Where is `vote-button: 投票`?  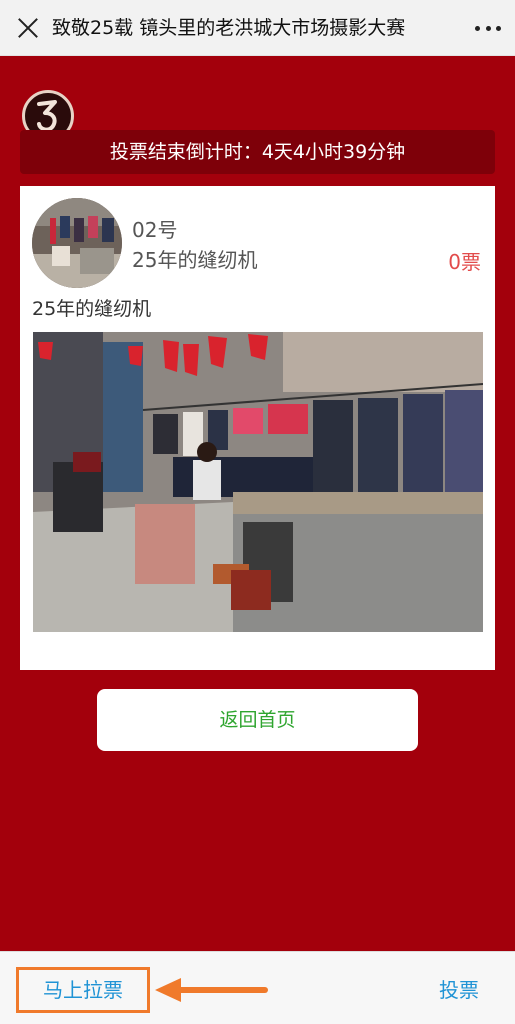
vote-button: 投票 is located at coordinates (459, 988).